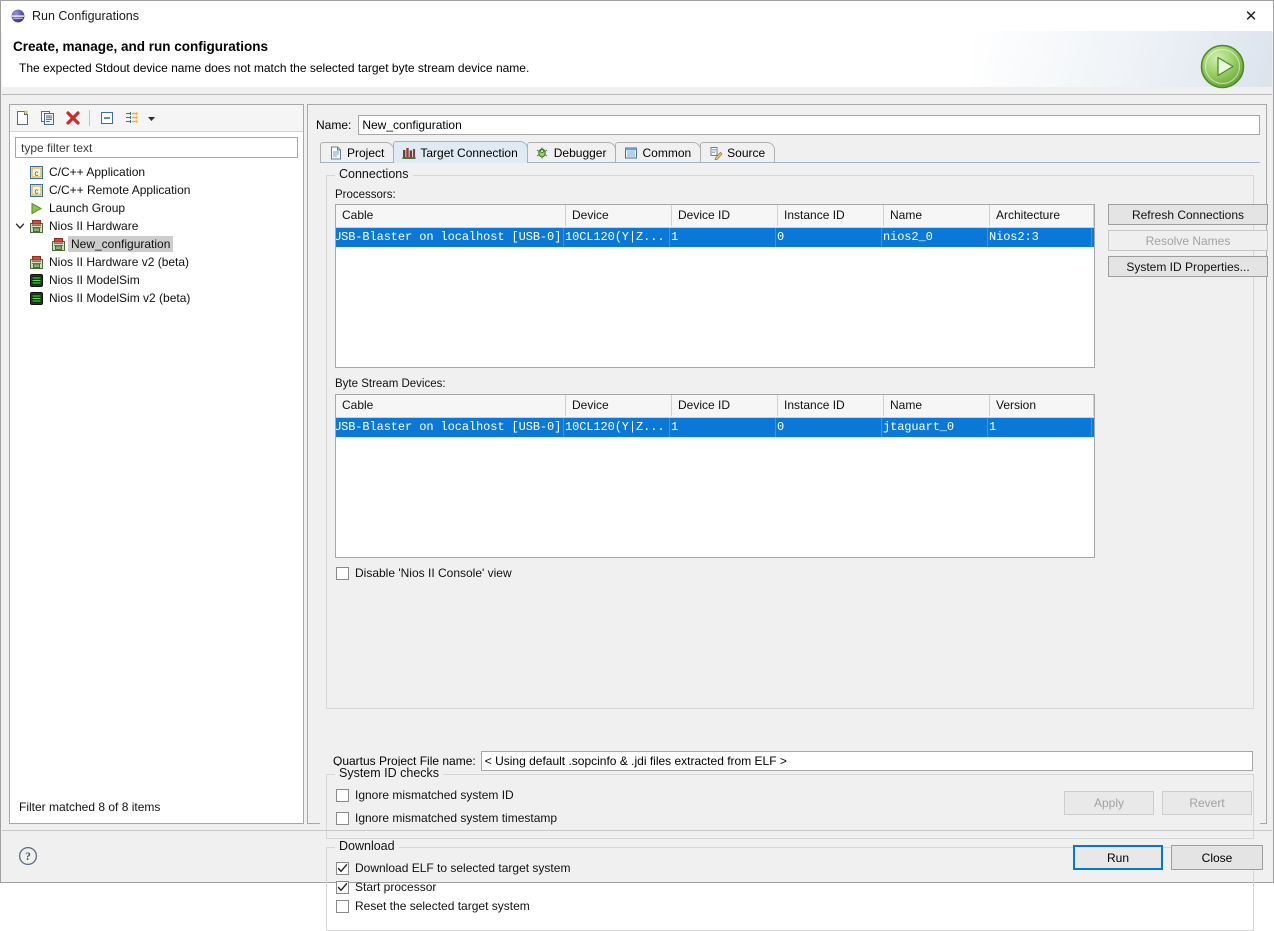 The width and height of the screenshot is (1274, 931). Describe the element at coordinates (156, 226) in the screenshot. I see `tree-item-nios-ii-hardware: Nios II Hardware` at that location.